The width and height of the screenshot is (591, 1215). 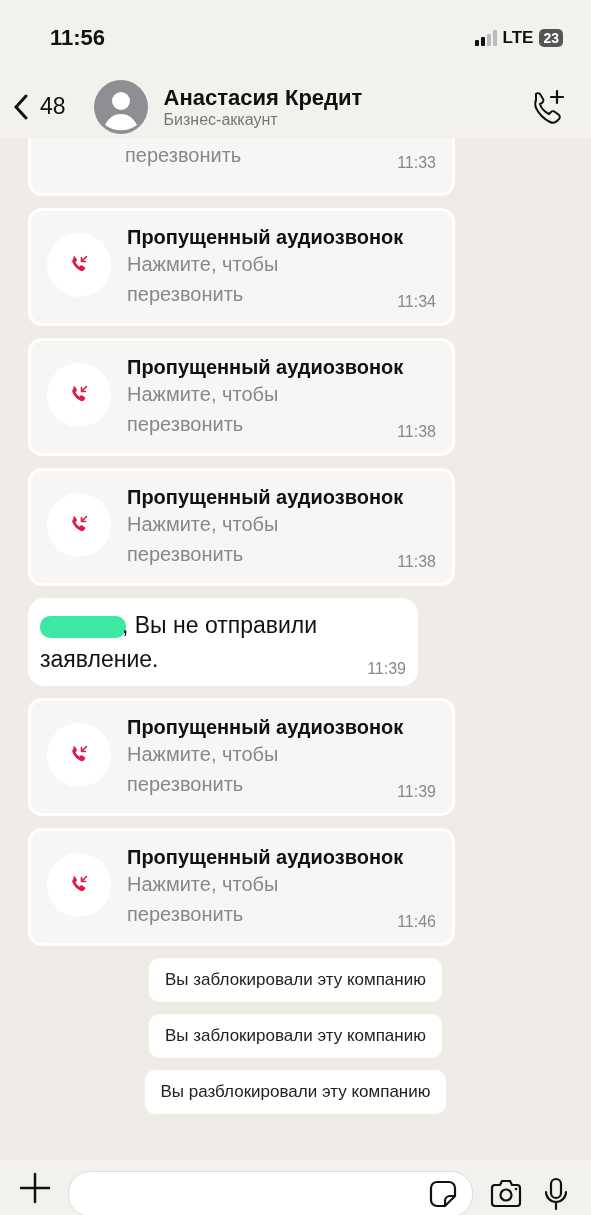 What do you see at coordinates (21, 106) in the screenshot?
I see `chevron-left-icon` at bounding box center [21, 106].